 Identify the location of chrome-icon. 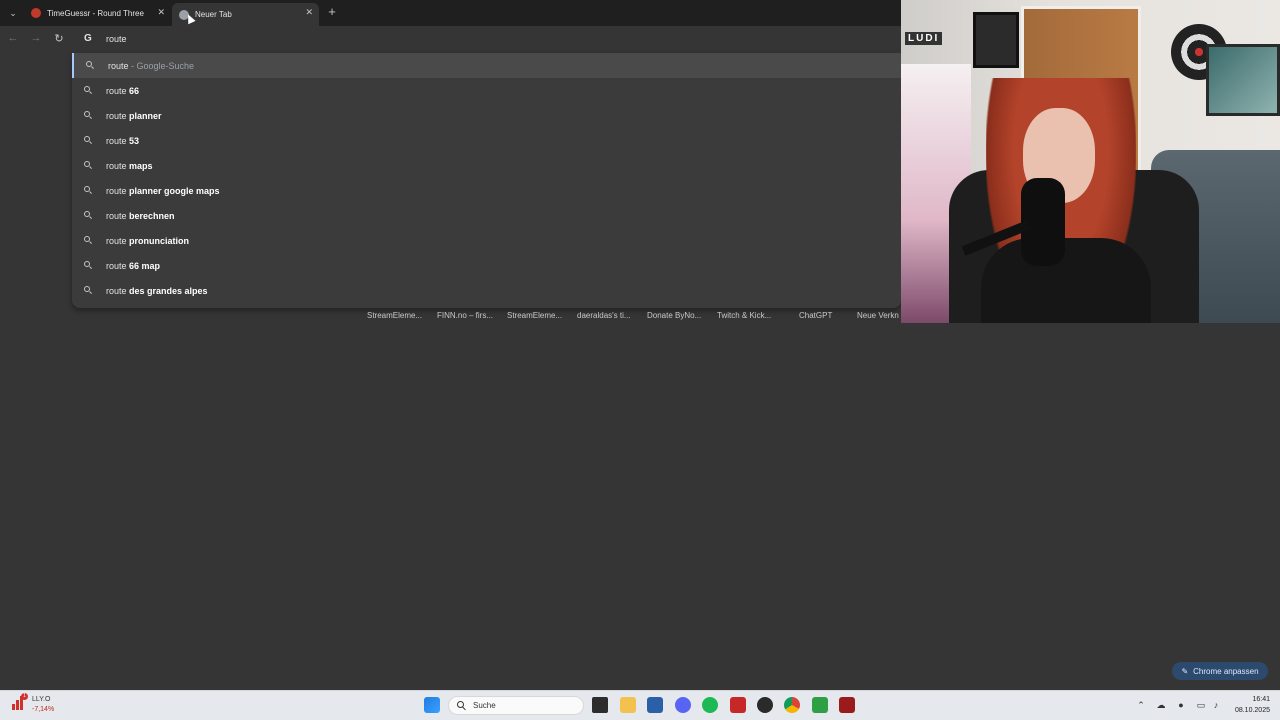
(792, 705).